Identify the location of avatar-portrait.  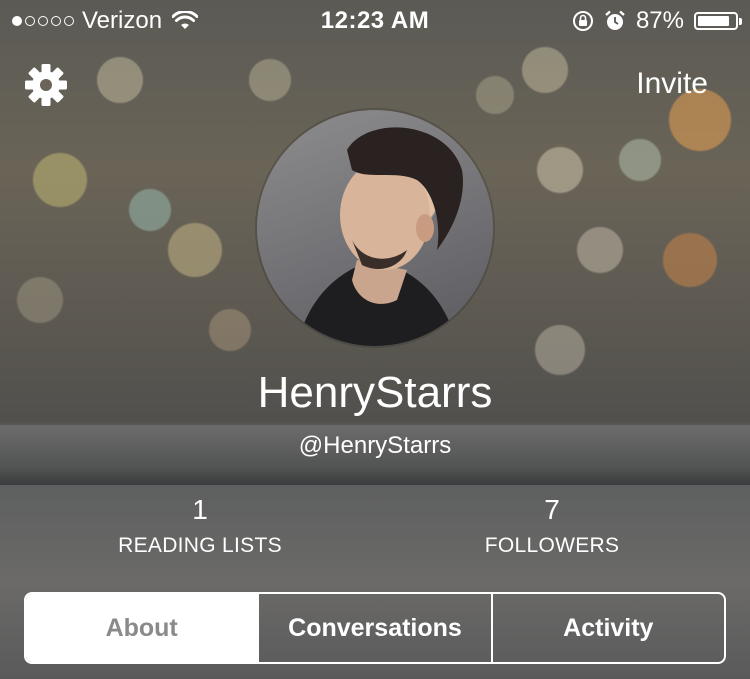
(380, 236).